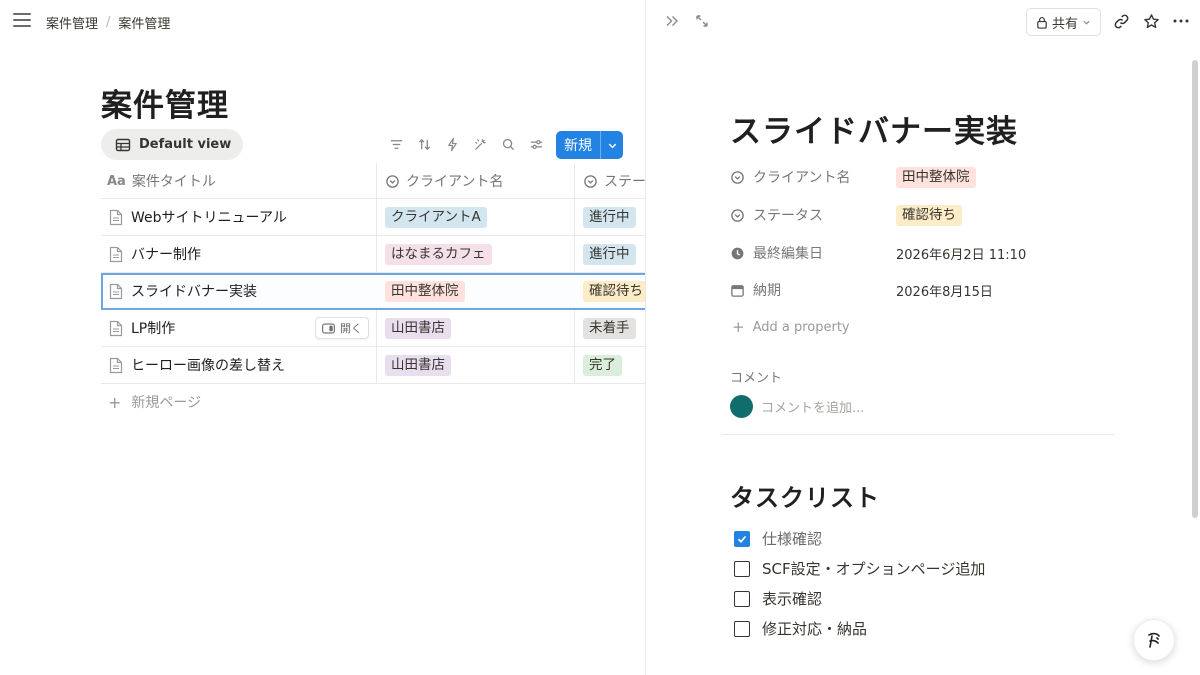  What do you see at coordinates (873, 568) in the screenshot?
I see `todo-label: SCF設定・オプションページ追加` at bounding box center [873, 568].